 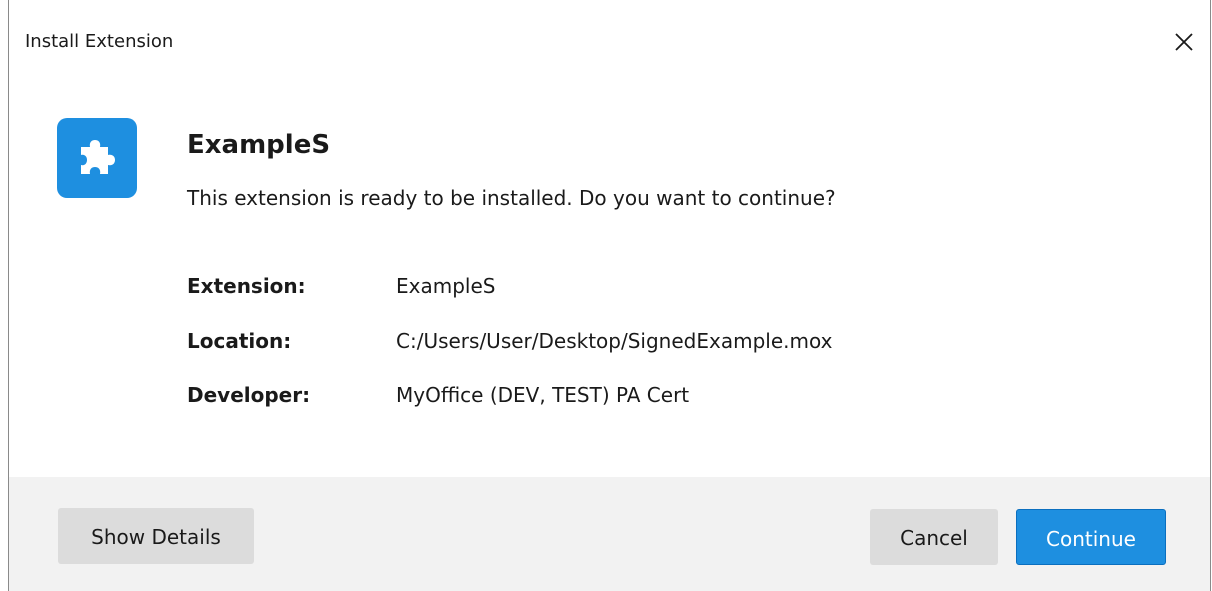 I want to click on extension-icon-tile, so click(x=97, y=158).